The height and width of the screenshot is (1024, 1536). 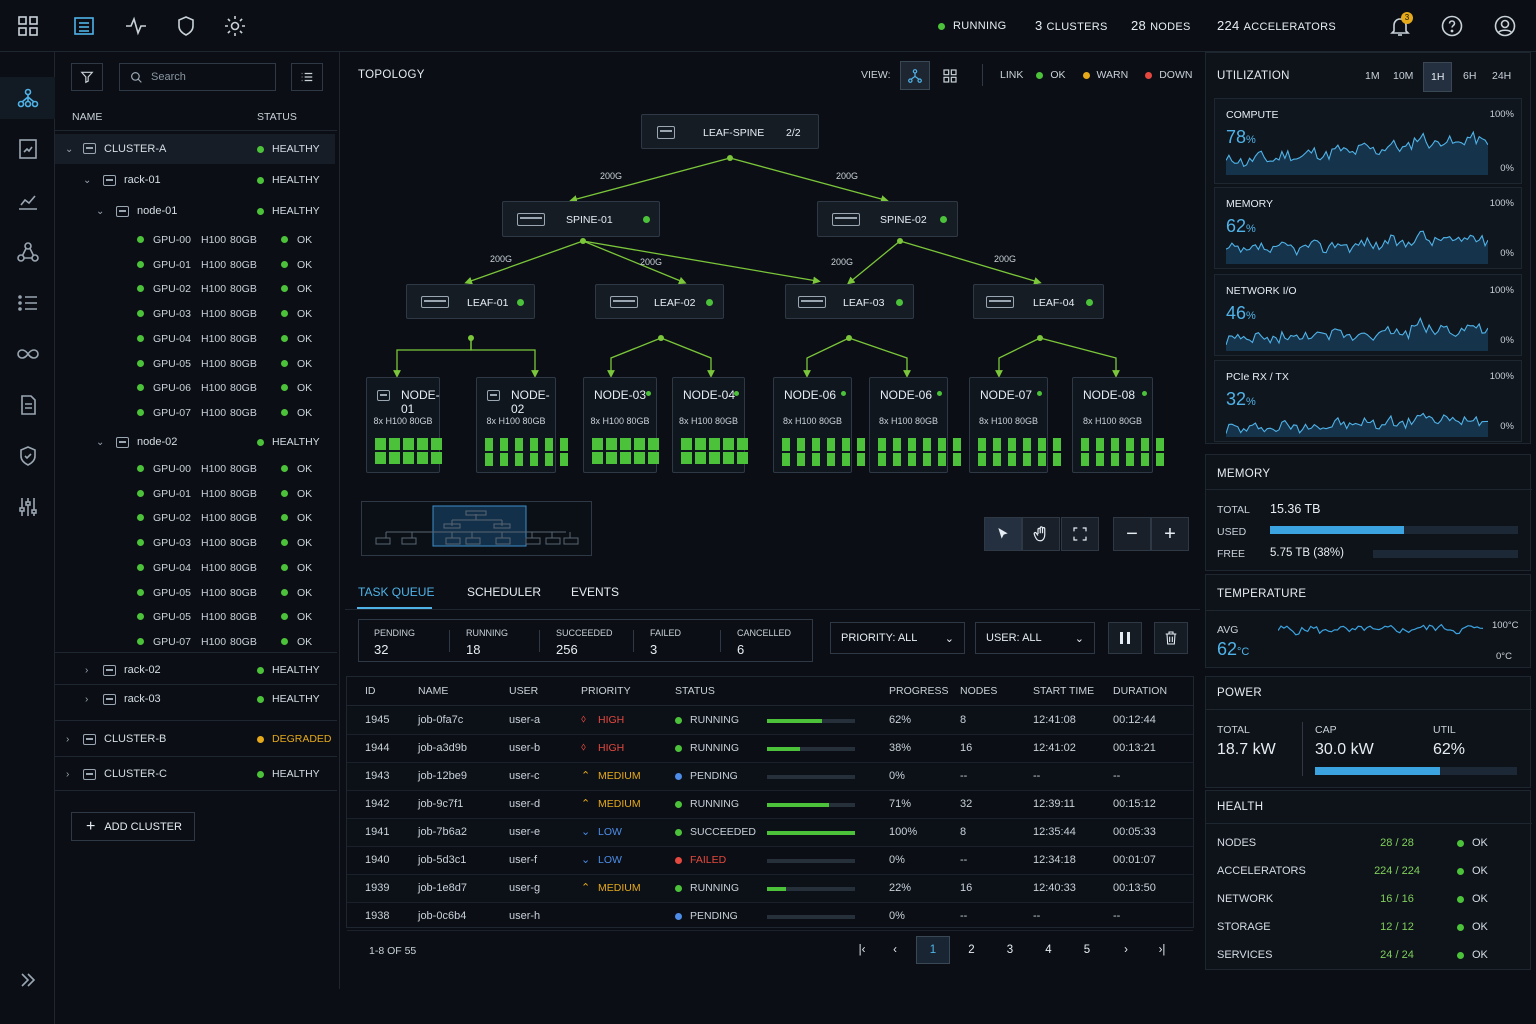 What do you see at coordinates (1452, 26) in the screenshot?
I see `help-icon` at bounding box center [1452, 26].